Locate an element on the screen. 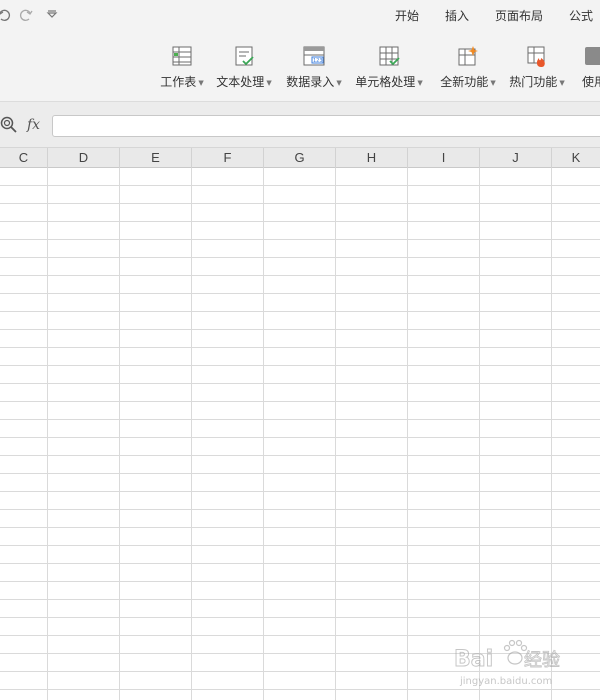 The width and height of the screenshot is (600, 700). column-header-i: I is located at coordinates (444, 158).